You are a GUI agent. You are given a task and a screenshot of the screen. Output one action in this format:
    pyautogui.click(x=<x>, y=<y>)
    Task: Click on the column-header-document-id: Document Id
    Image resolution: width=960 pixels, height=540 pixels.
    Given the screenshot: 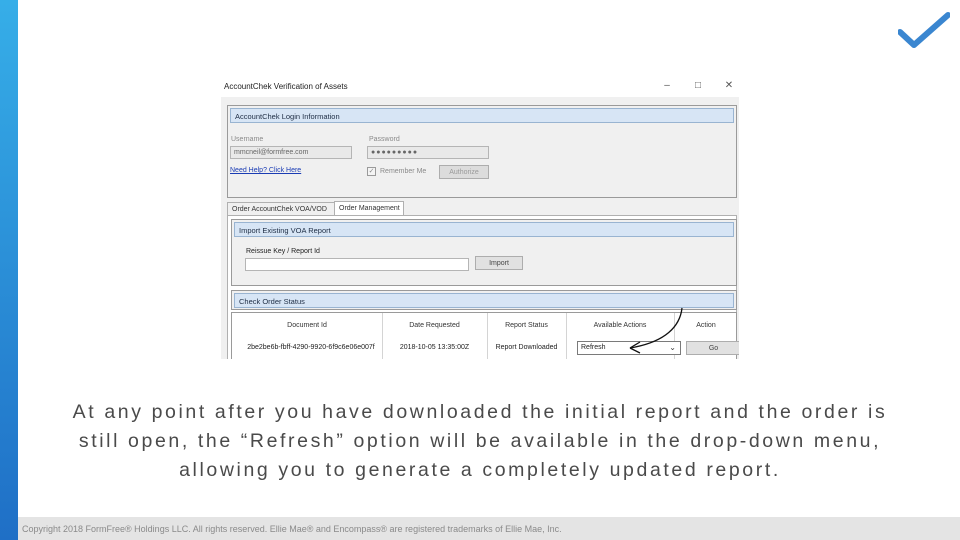 What is the action you would take?
    pyautogui.click(x=307, y=325)
    